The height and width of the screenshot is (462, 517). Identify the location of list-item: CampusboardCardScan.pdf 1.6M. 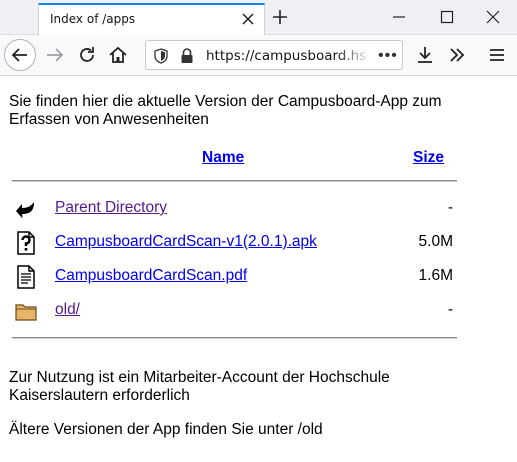
(258, 278).